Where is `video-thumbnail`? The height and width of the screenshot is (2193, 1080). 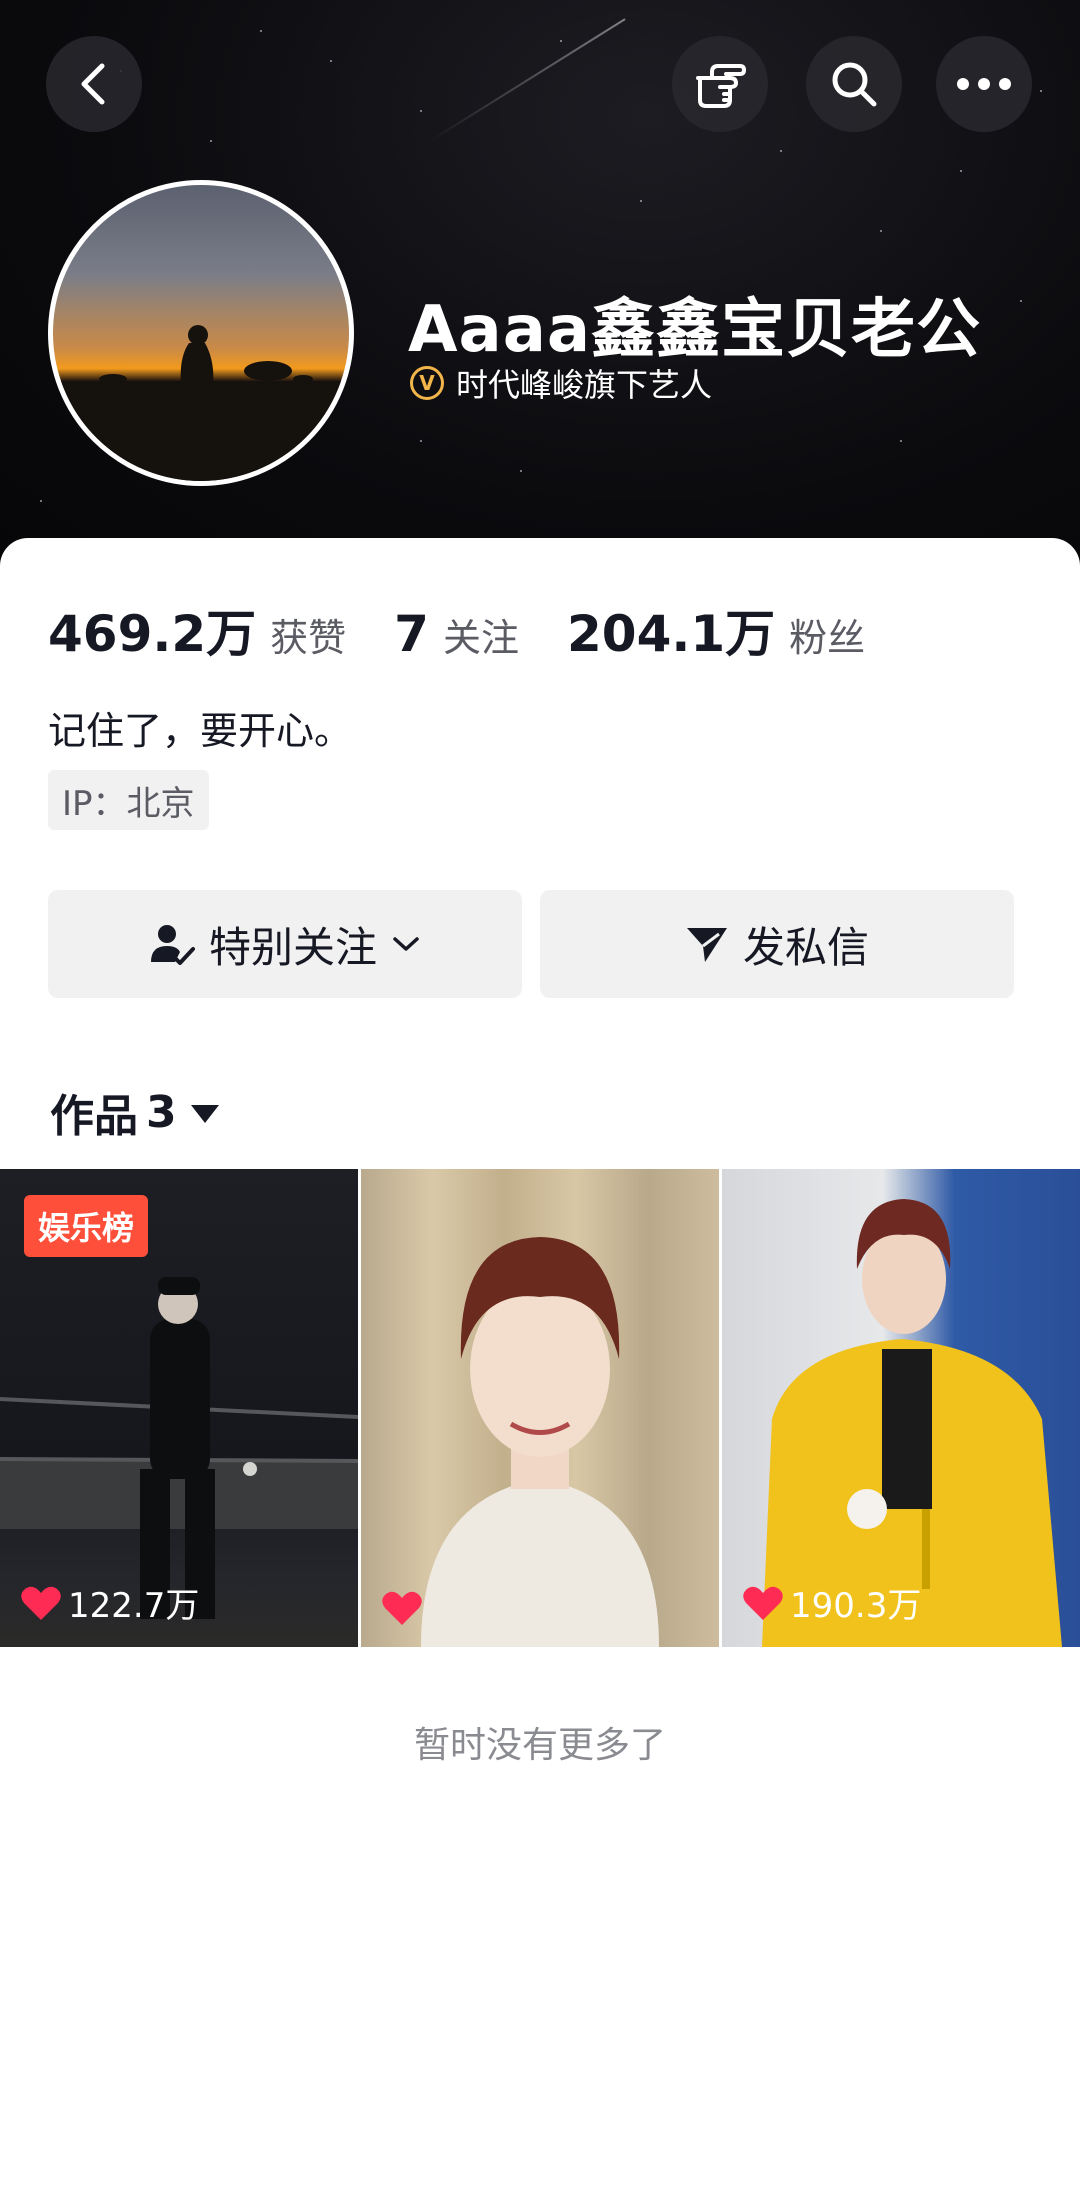
video-thumbnail is located at coordinates (540, 1408).